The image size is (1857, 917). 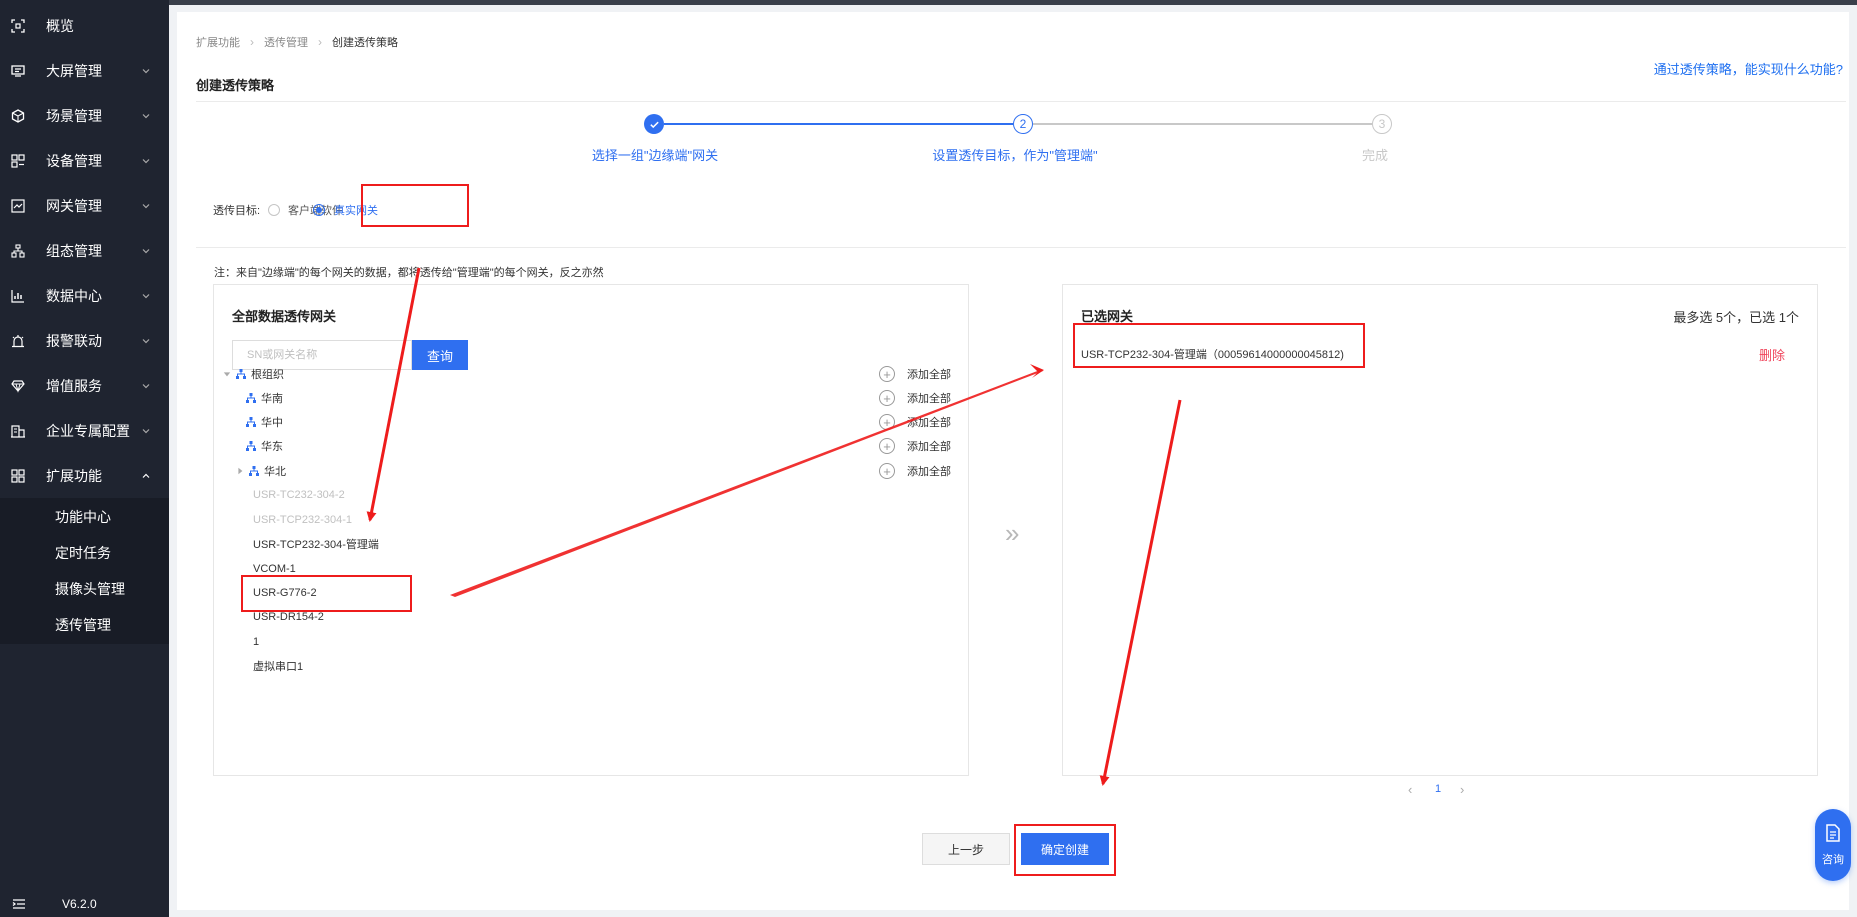 What do you see at coordinates (274, 569) in the screenshot?
I see `gateway-item: VCOM-1` at bounding box center [274, 569].